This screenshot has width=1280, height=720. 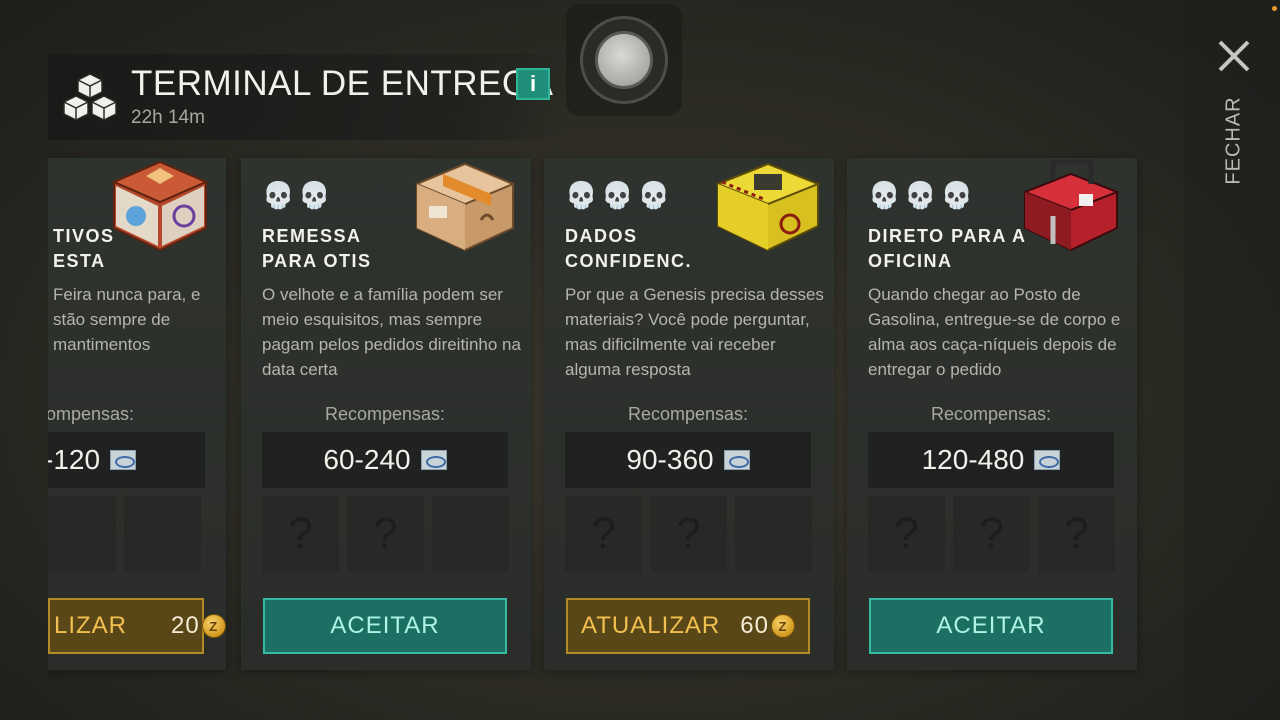 I want to click on close-label-wrap: FECHAR, so click(x=1234, y=140).